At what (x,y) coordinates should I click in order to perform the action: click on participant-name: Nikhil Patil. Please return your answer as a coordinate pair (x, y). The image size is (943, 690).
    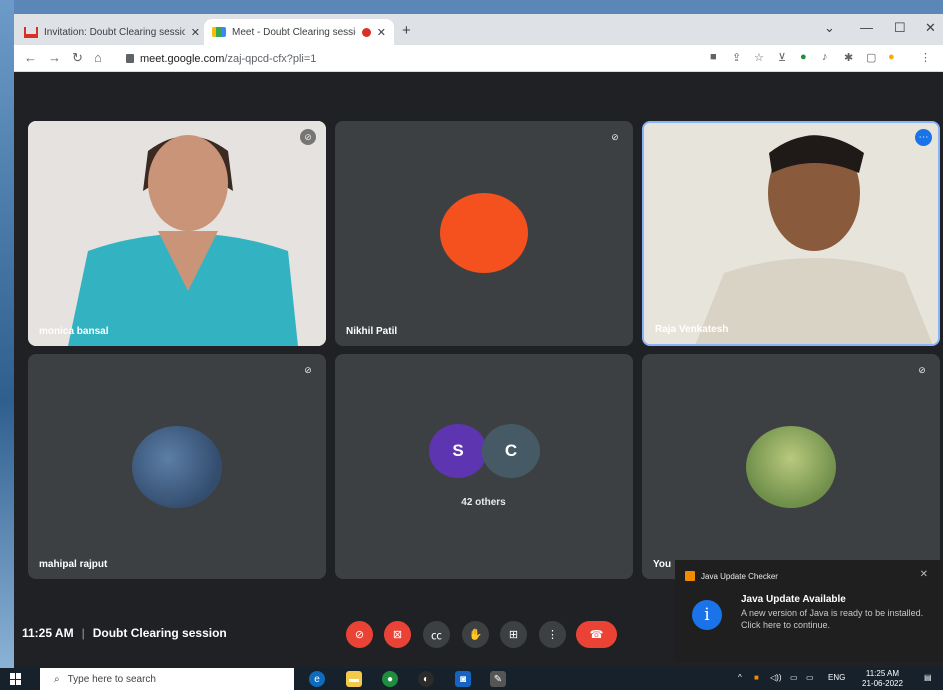
    Looking at the image, I should click on (372, 331).